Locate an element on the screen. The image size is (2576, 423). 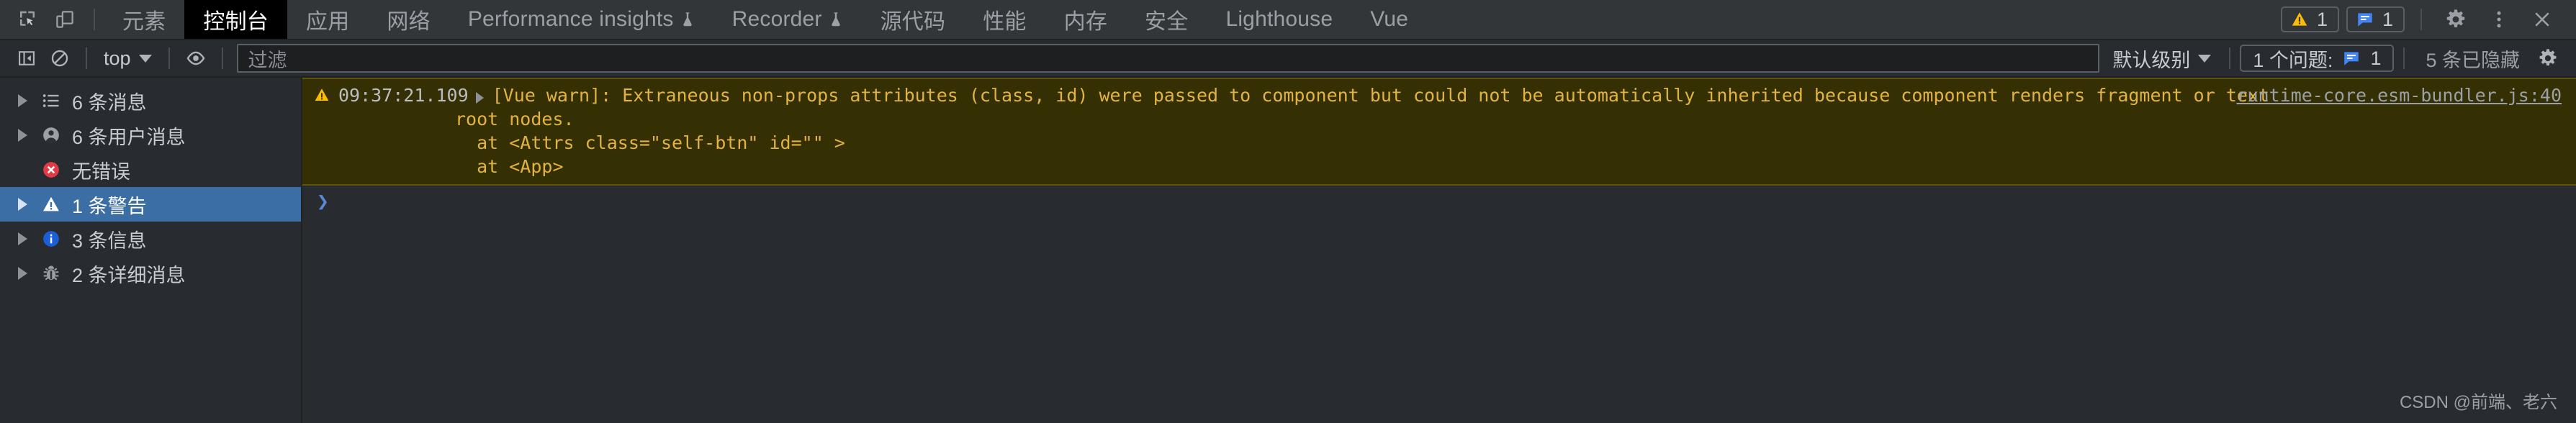
tab-label: 控制台 is located at coordinates (236, 22).